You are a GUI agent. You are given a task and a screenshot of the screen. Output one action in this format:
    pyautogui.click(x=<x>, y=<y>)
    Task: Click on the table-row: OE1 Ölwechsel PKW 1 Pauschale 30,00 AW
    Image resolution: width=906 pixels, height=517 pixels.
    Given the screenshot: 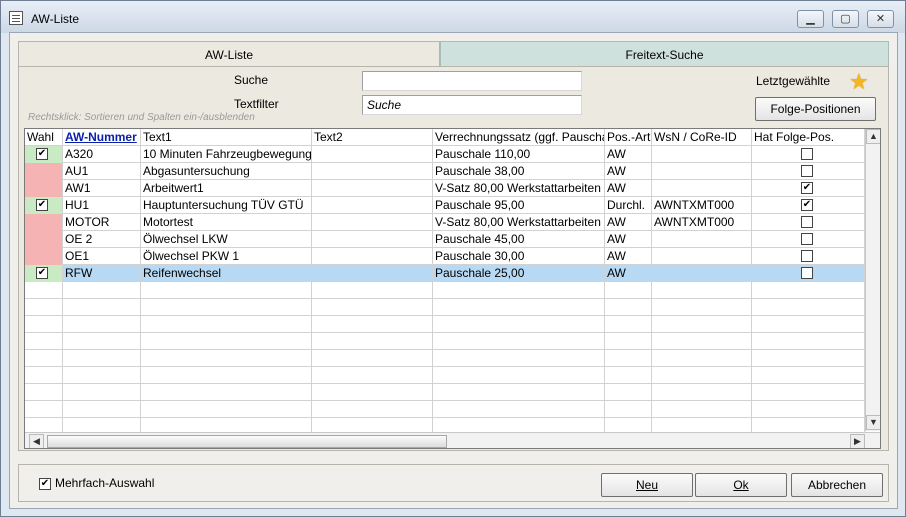 What is the action you would take?
    pyautogui.click(x=445, y=256)
    